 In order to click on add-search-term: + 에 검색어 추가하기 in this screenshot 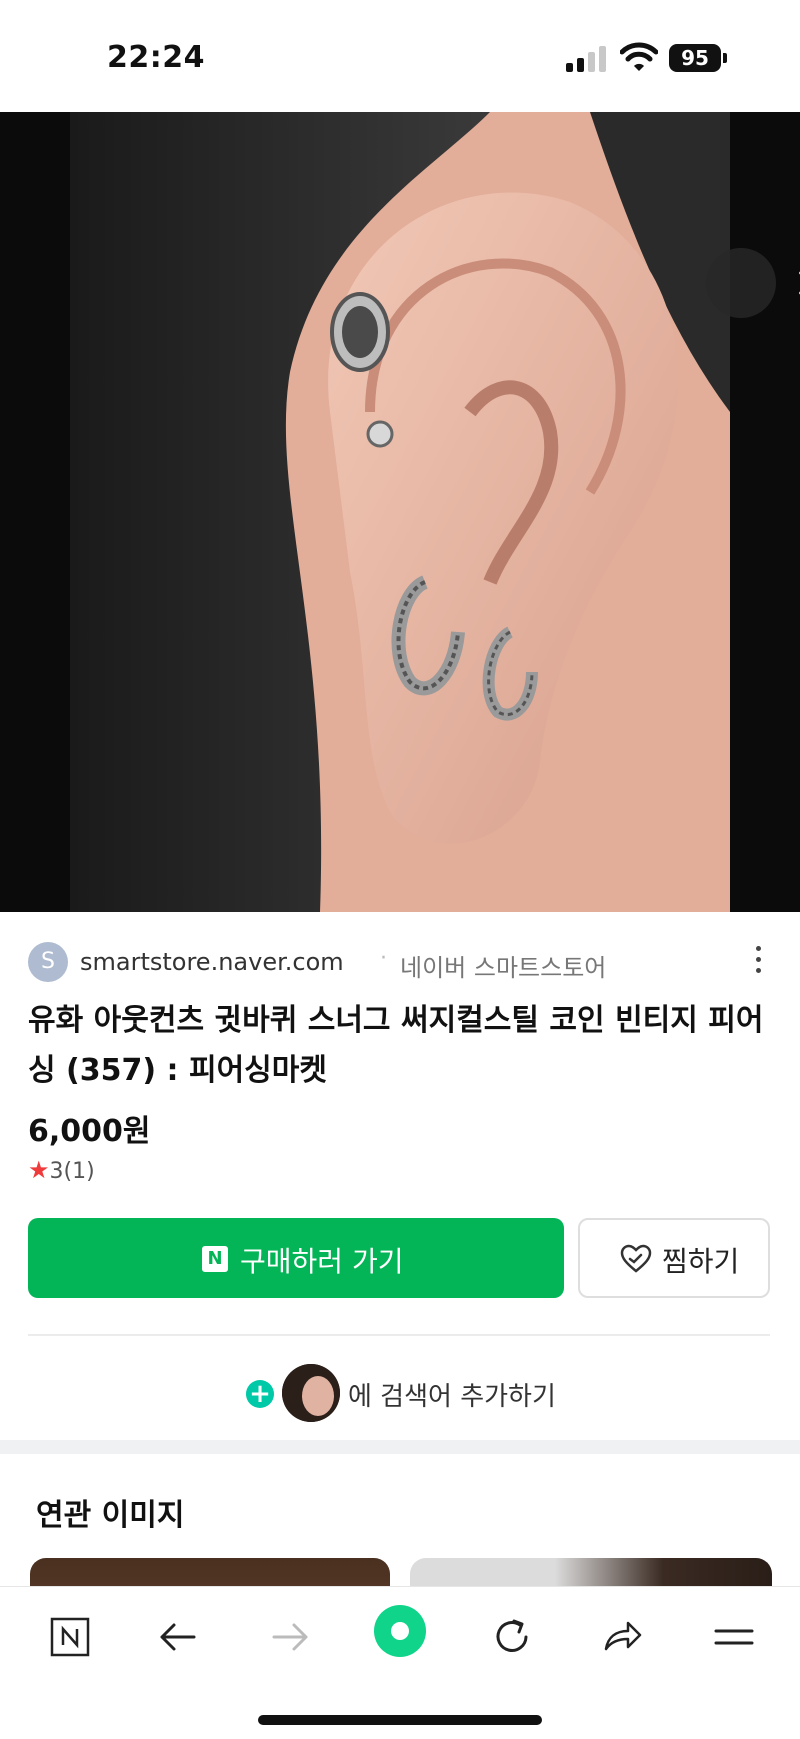, I will do `click(400, 1394)`.